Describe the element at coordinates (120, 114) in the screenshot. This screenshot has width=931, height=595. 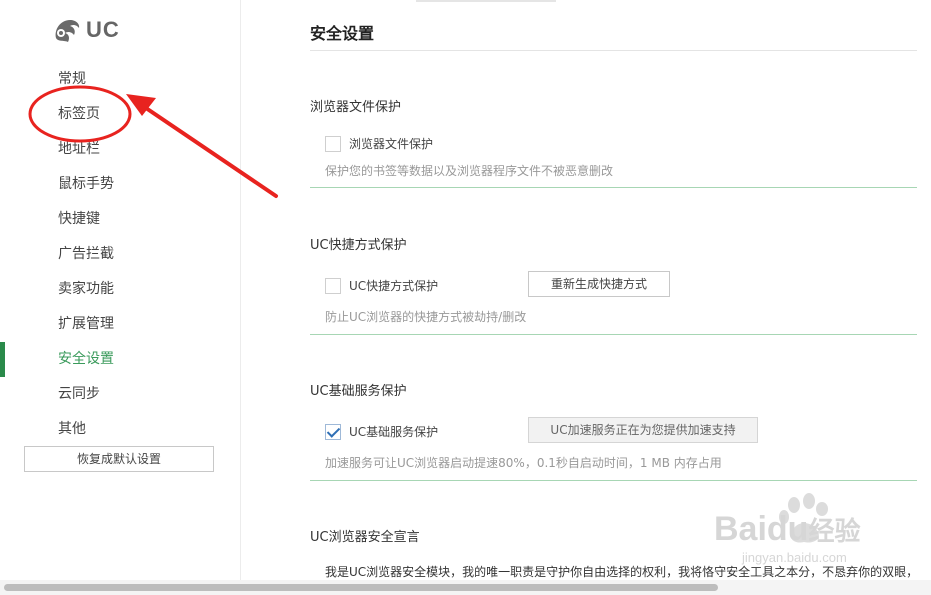
I see `sidebar-item-tabs: 标签页` at that location.